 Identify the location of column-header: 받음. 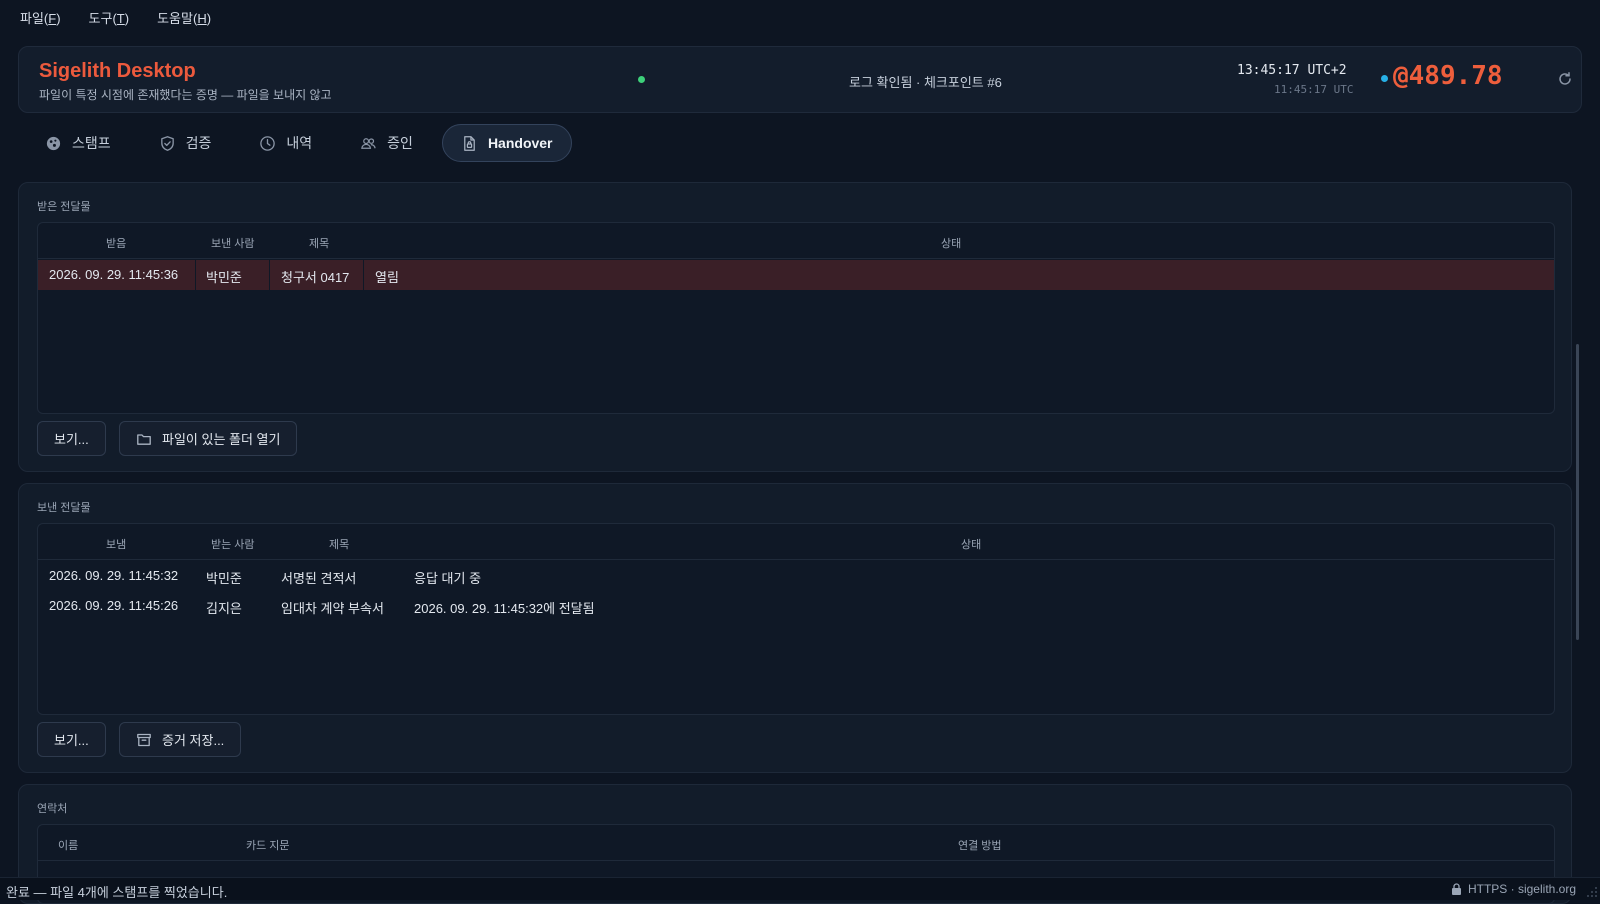
(116, 243).